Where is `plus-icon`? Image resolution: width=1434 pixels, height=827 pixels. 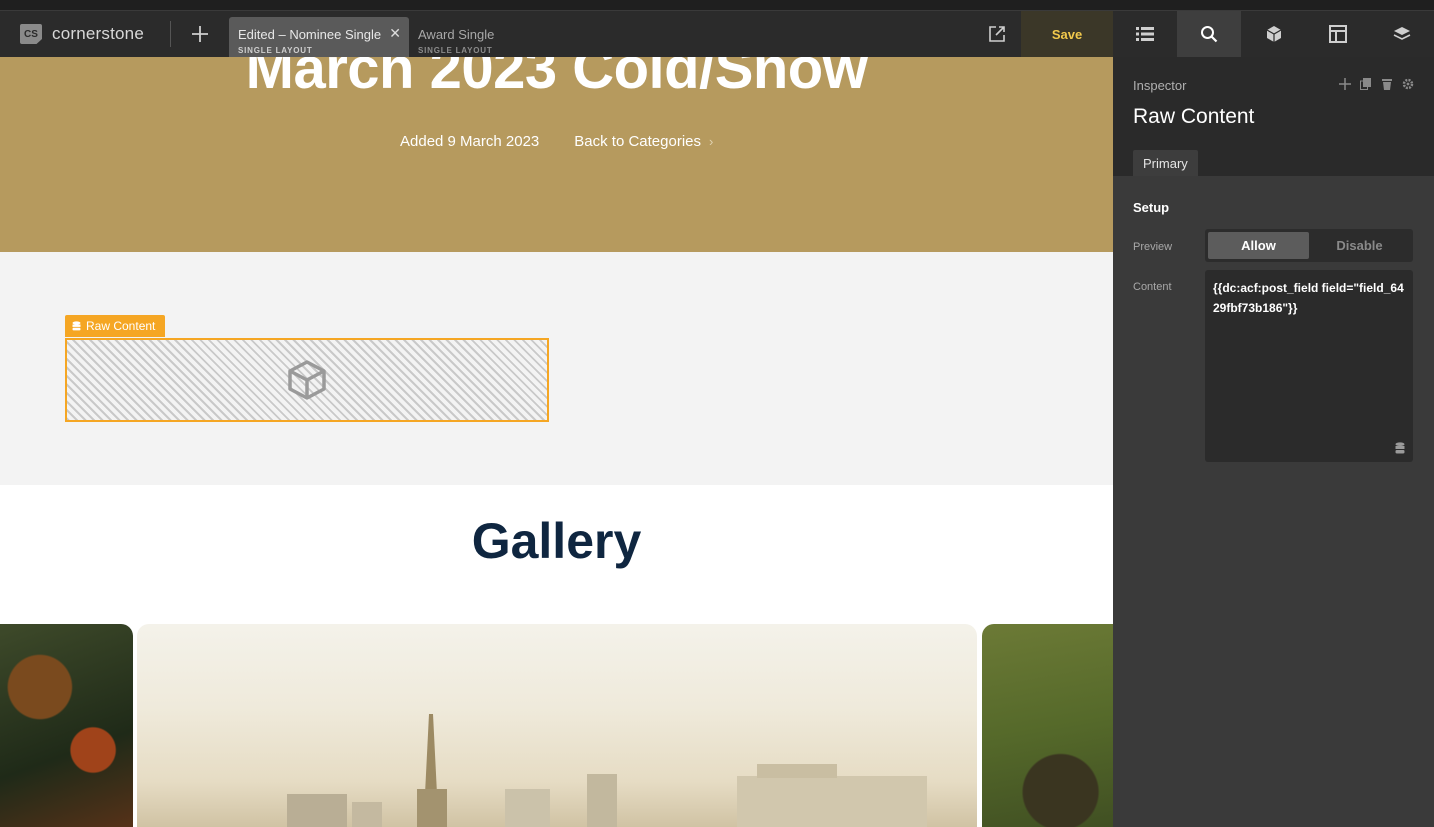
plus-icon is located at coordinates (200, 34).